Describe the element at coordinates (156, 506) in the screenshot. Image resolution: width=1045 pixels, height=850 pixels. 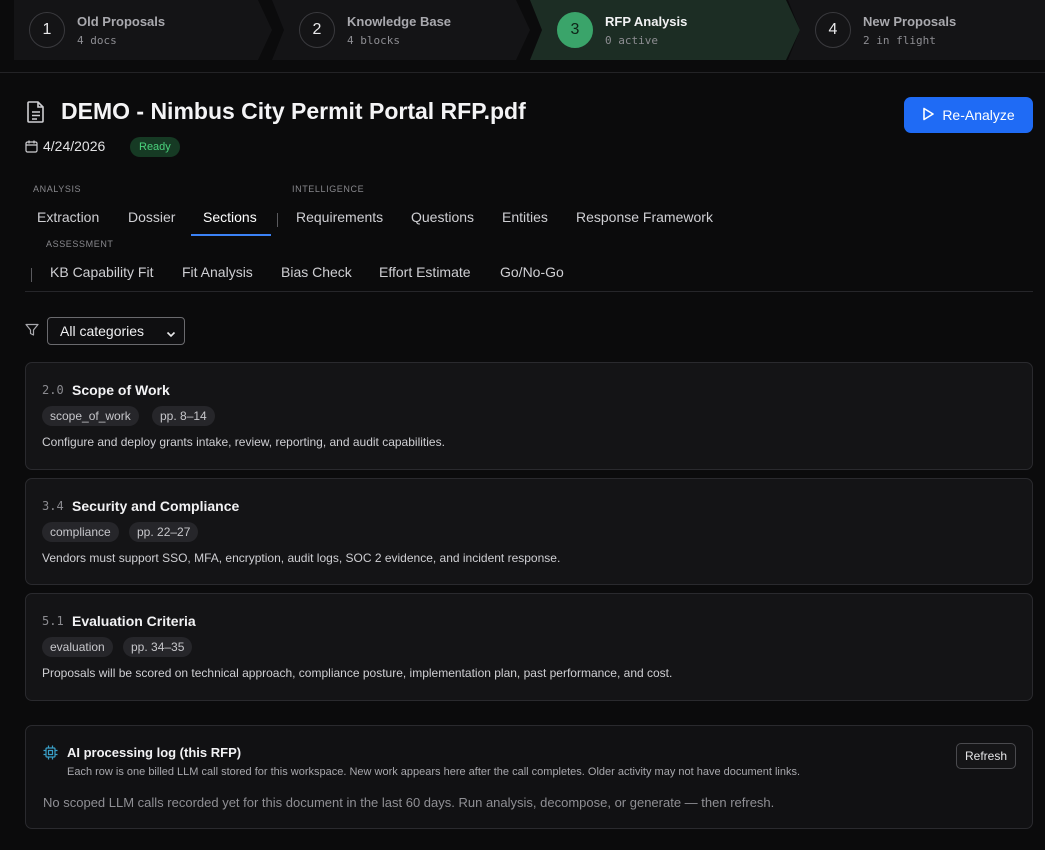
I see `section-title: Security and Compliance` at that location.